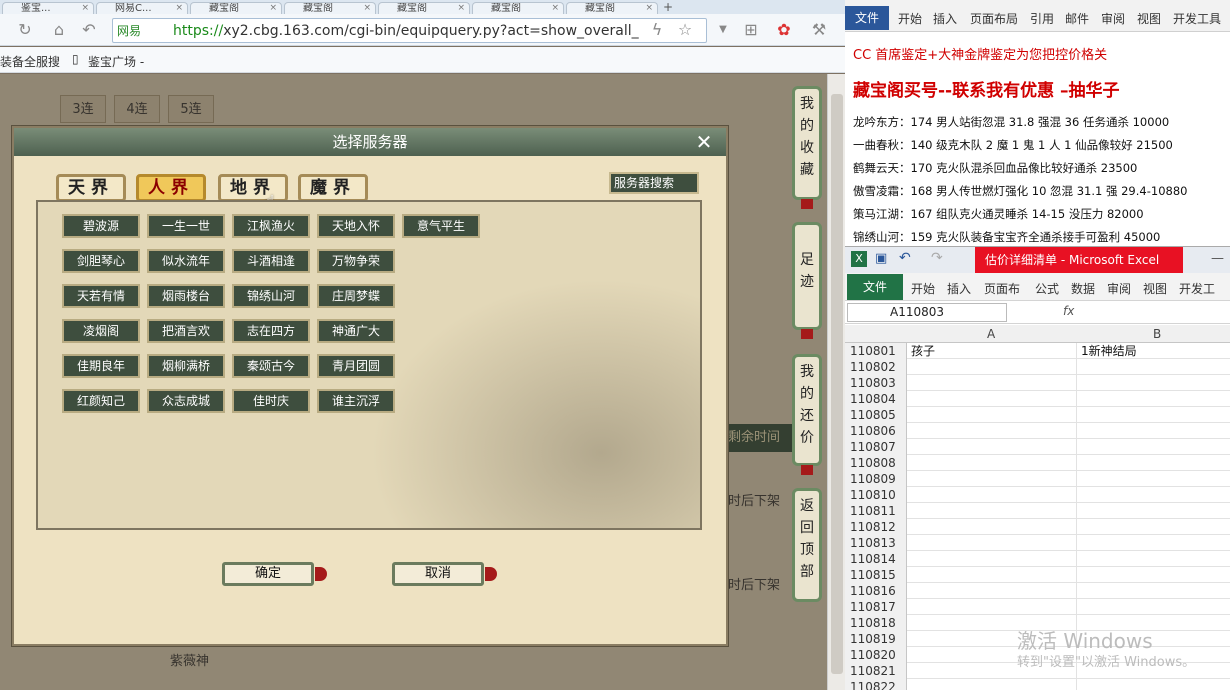  I want to click on row-number: 110814, so click(876, 559).